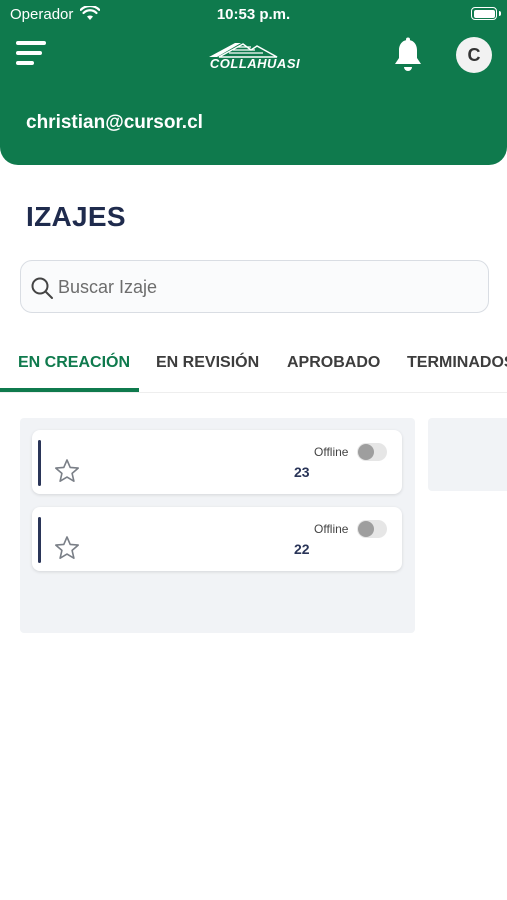 This screenshot has width=507, height=900. I want to click on izaje-number: 22, so click(302, 549).